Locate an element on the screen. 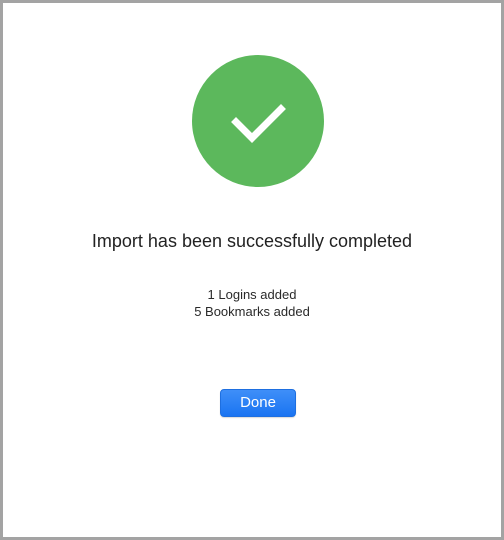 Image resolution: width=504 pixels, height=540 pixels. checkmark-icon is located at coordinates (258, 123).